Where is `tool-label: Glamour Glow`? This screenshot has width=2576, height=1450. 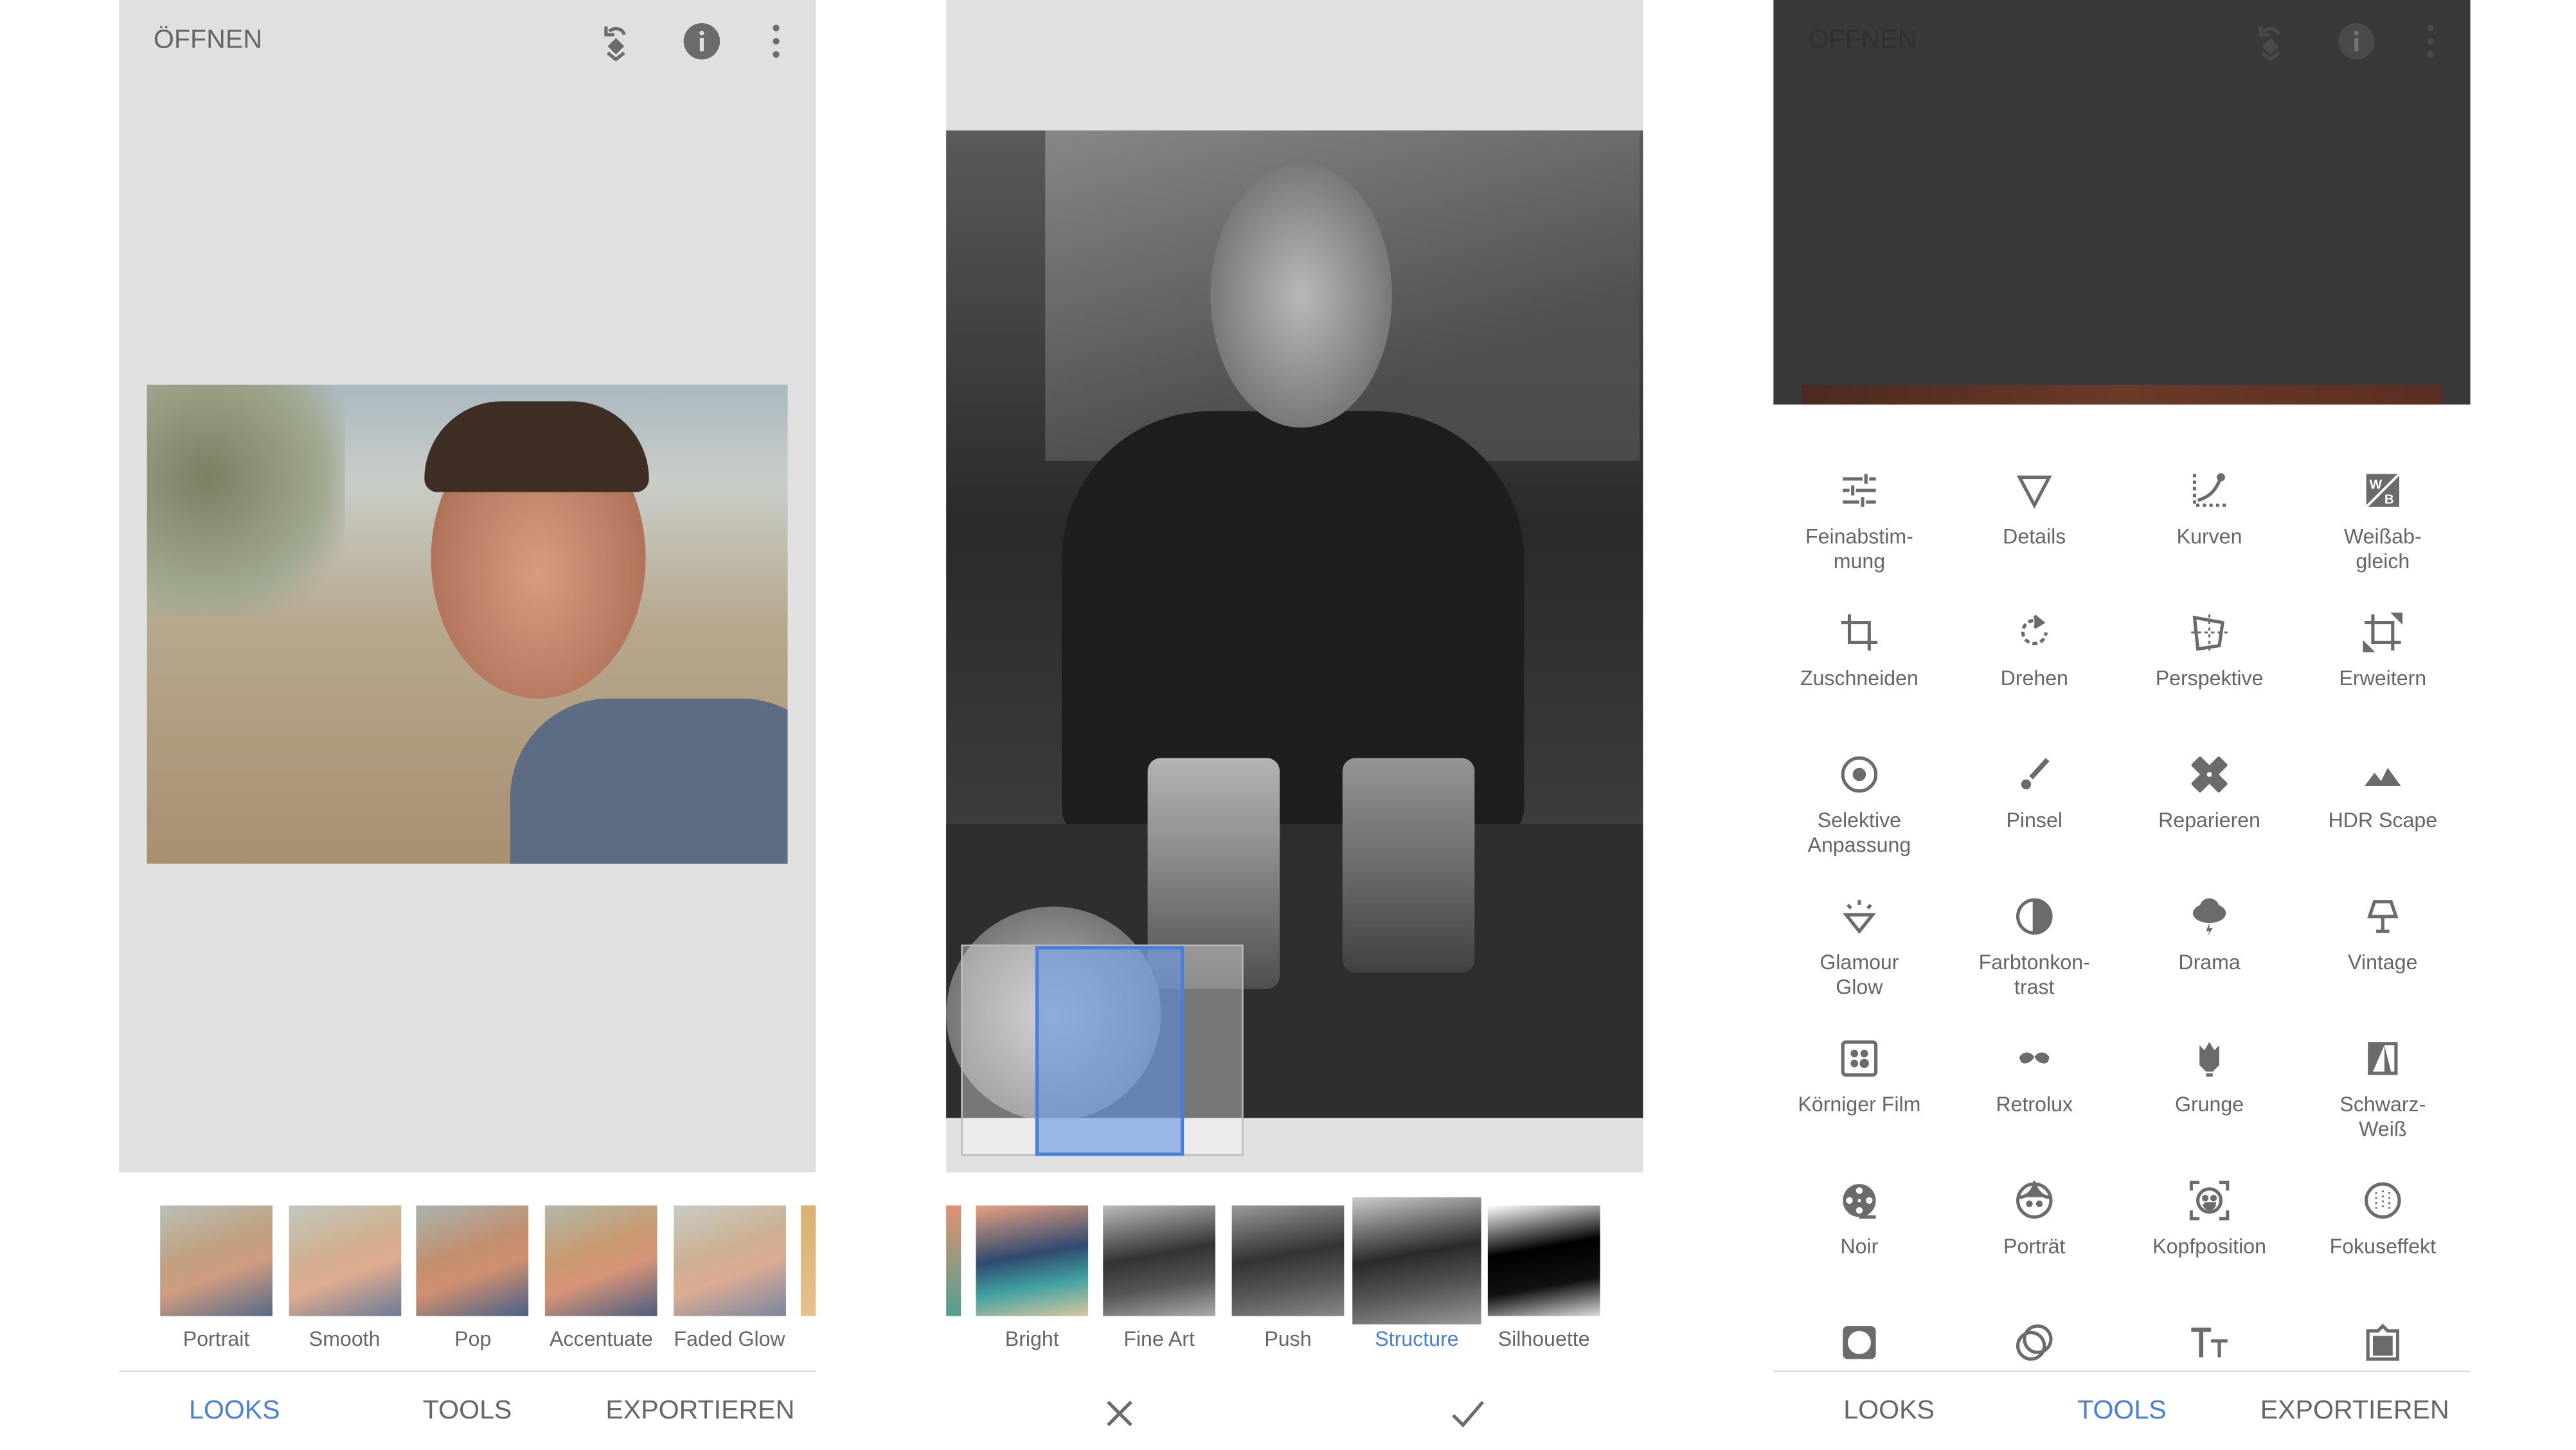
tool-label: Glamour Glow is located at coordinates (1859, 975).